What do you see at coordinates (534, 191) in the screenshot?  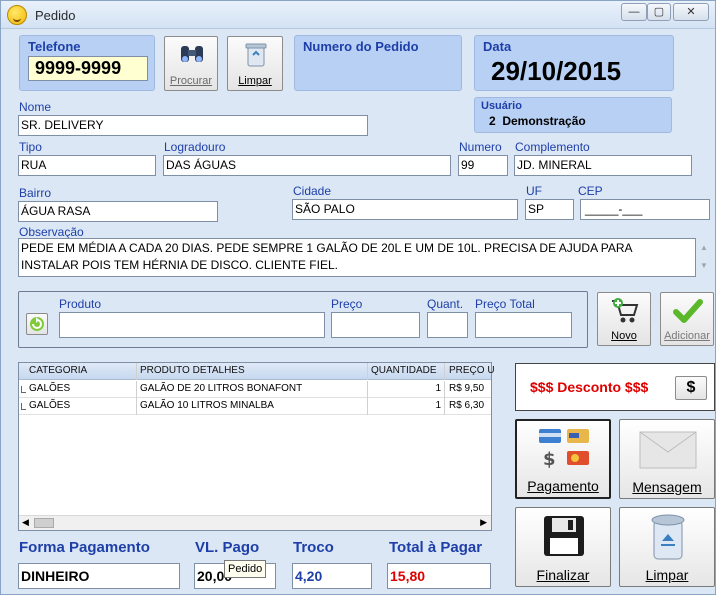 I see `uf-label: UF` at bounding box center [534, 191].